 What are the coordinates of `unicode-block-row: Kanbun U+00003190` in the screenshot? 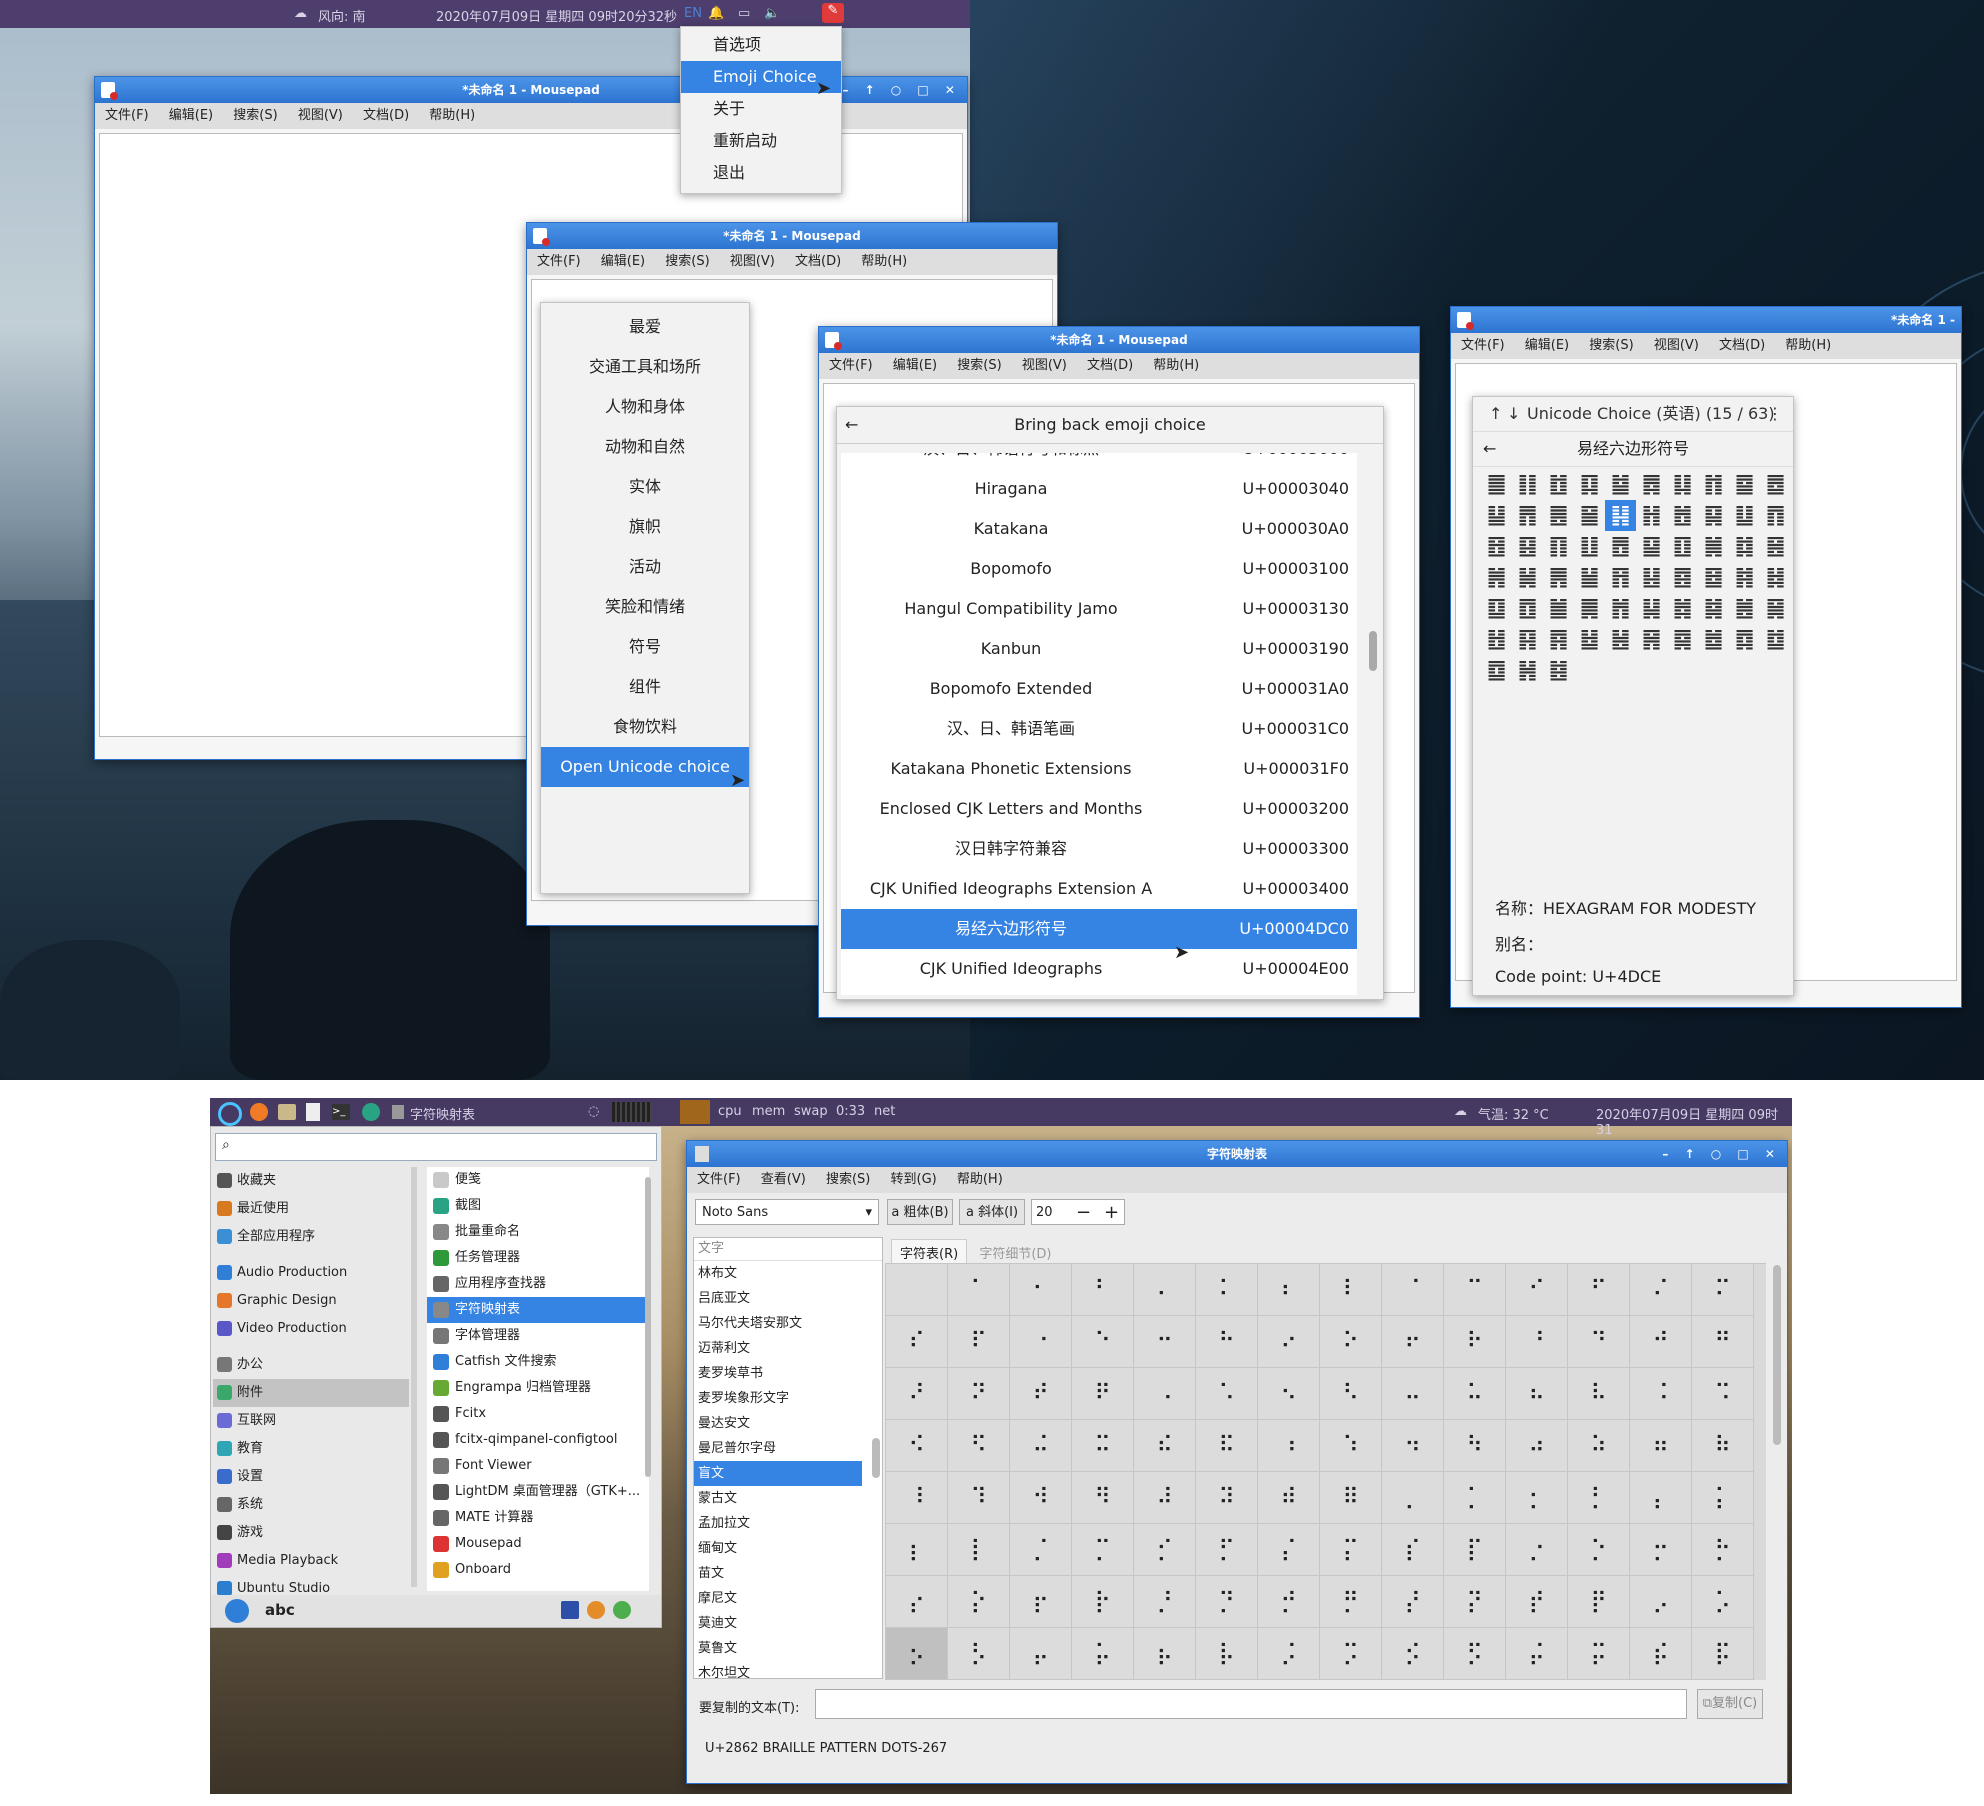 It's located at (1099, 649).